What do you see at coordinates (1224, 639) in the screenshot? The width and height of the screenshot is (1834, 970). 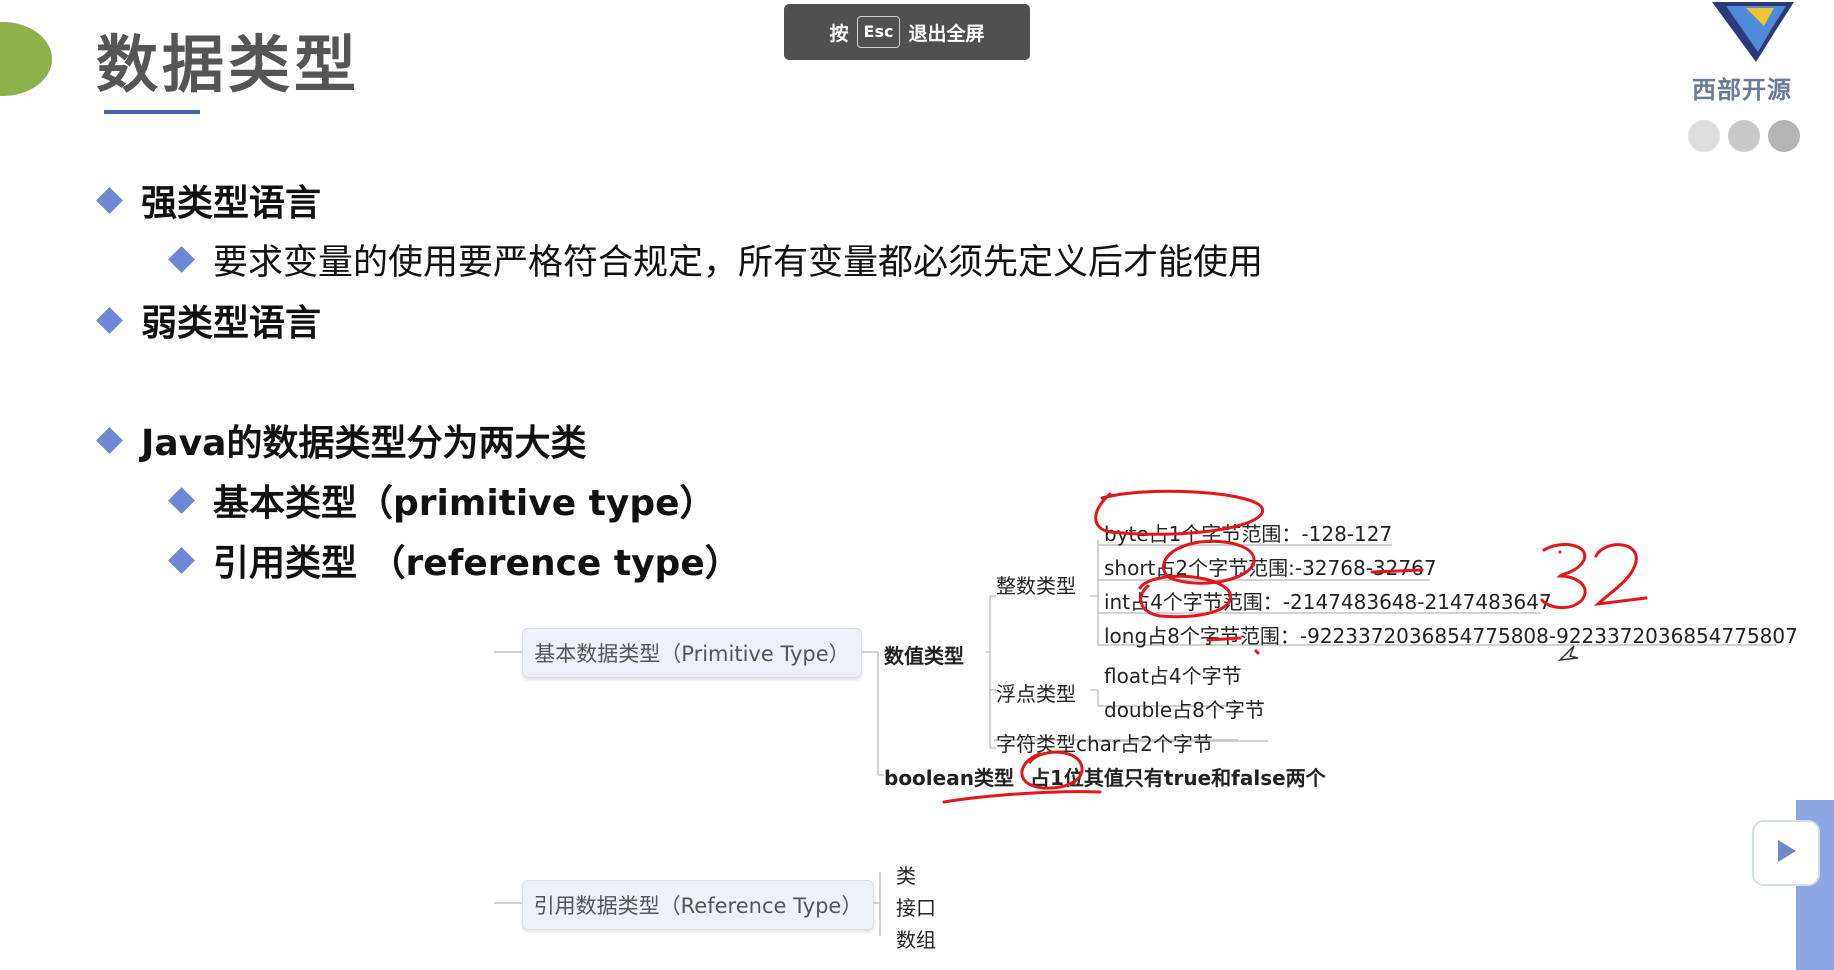 I see `underline-int` at bounding box center [1224, 639].